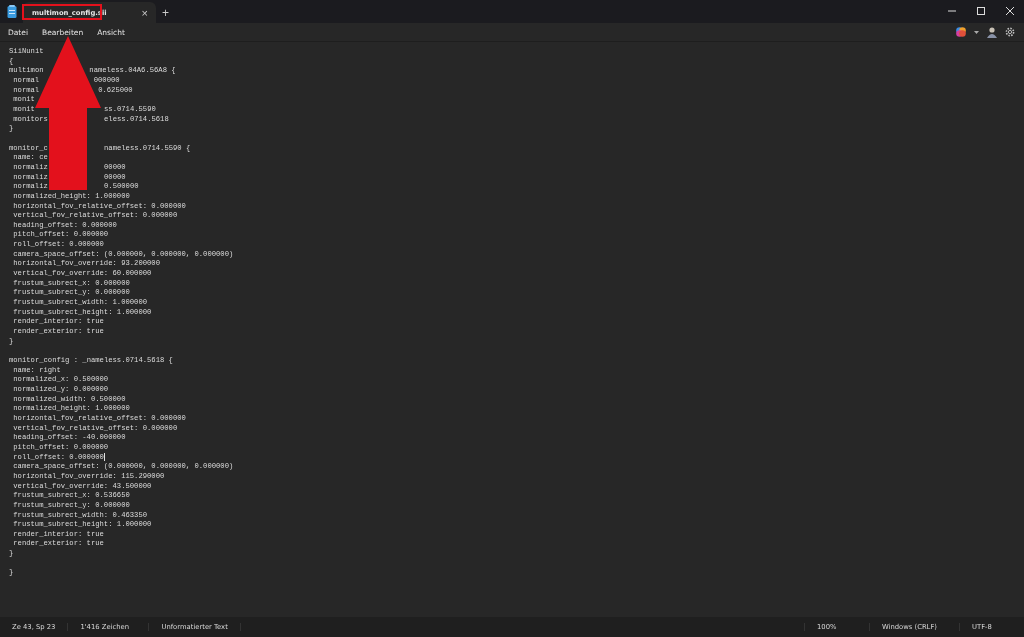 The width and height of the screenshot is (1024, 637). Describe the element at coordinates (144, 12) in the screenshot. I see `close-tab-button: ×` at that location.